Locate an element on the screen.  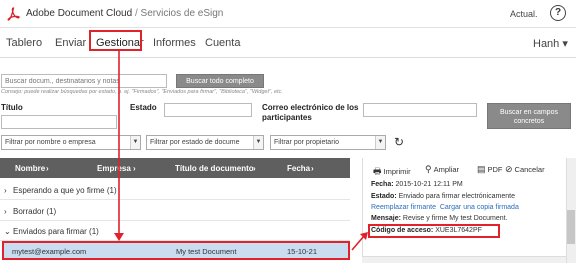
detail-toolbar: 🖶 Imprimir ⚲ Ampliar ▤ PDF ⊘ Cancelar is located at coordinates (469, 168).